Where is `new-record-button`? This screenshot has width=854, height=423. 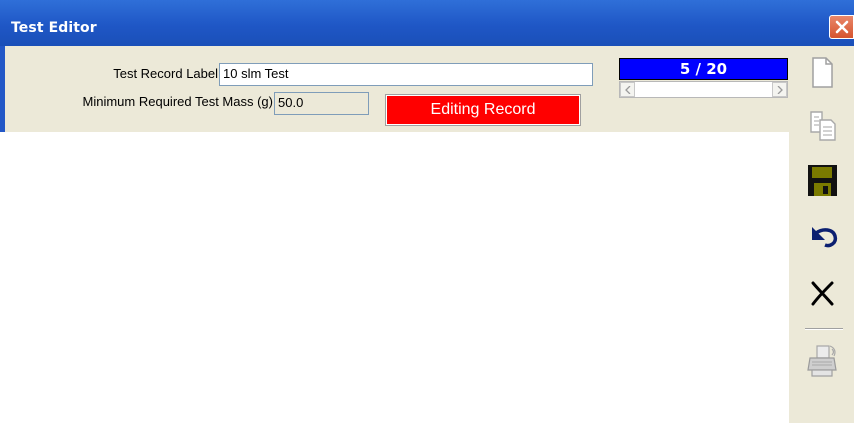 new-record-button is located at coordinates (821, 70).